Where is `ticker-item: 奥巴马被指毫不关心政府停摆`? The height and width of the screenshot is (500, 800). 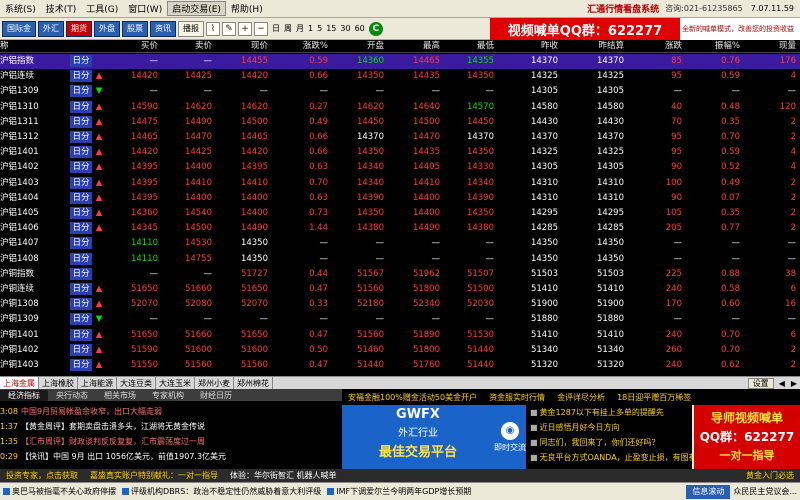
ticker-item: 奥巴马被指毫不关心政府停摆 is located at coordinates (59, 491).